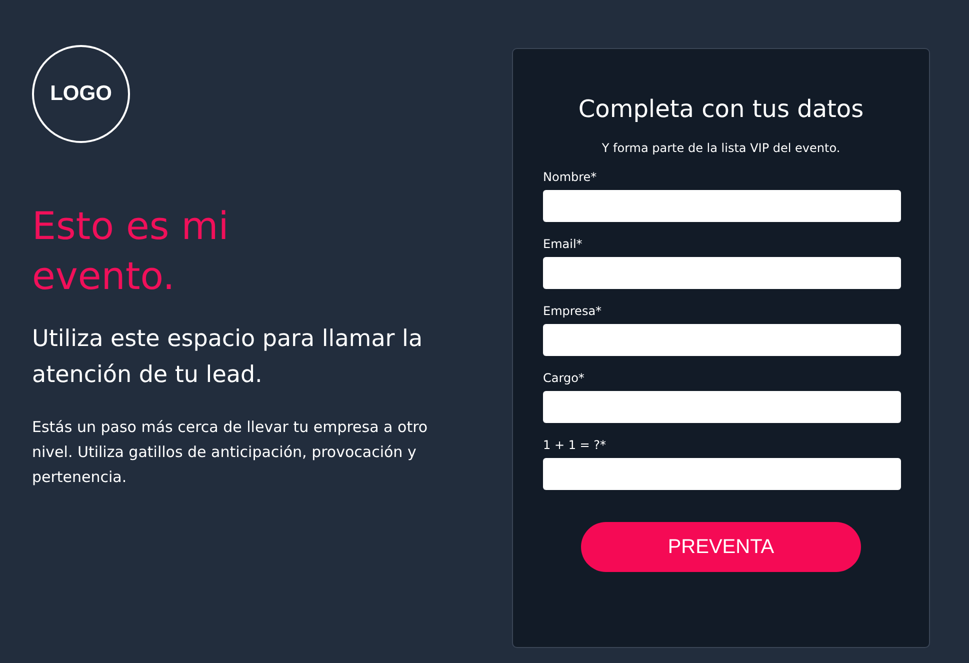  Describe the element at coordinates (81, 94) in the screenshot. I see `logo: LOGO` at that location.